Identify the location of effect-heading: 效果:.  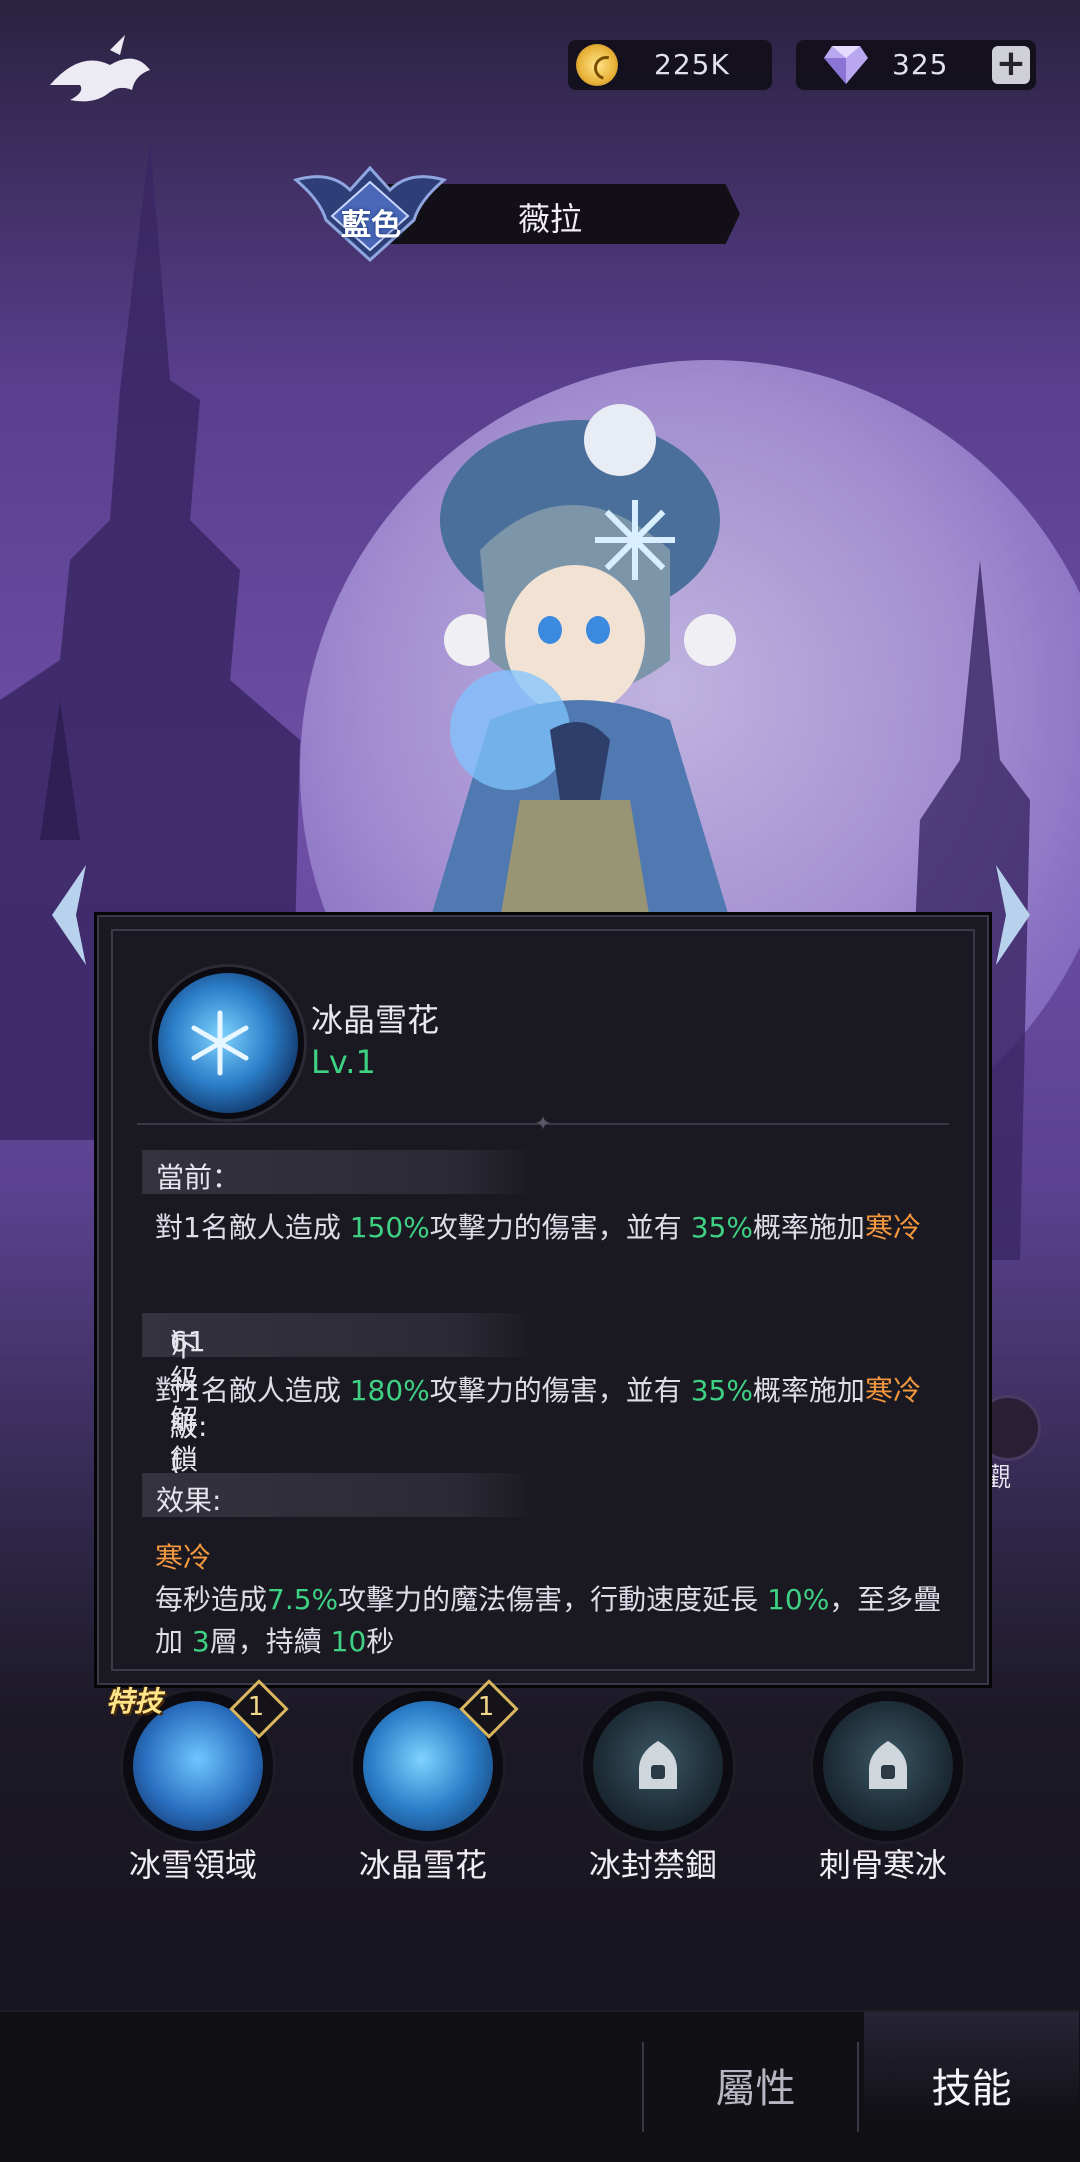
(339, 1495).